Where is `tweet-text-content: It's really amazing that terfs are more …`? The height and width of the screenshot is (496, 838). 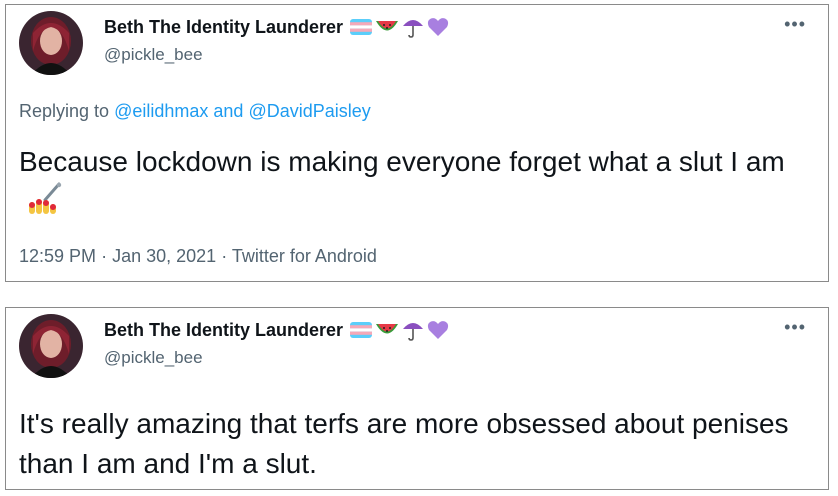
tweet-text-content: It's really amazing that terfs are more … is located at coordinates (404, 443).